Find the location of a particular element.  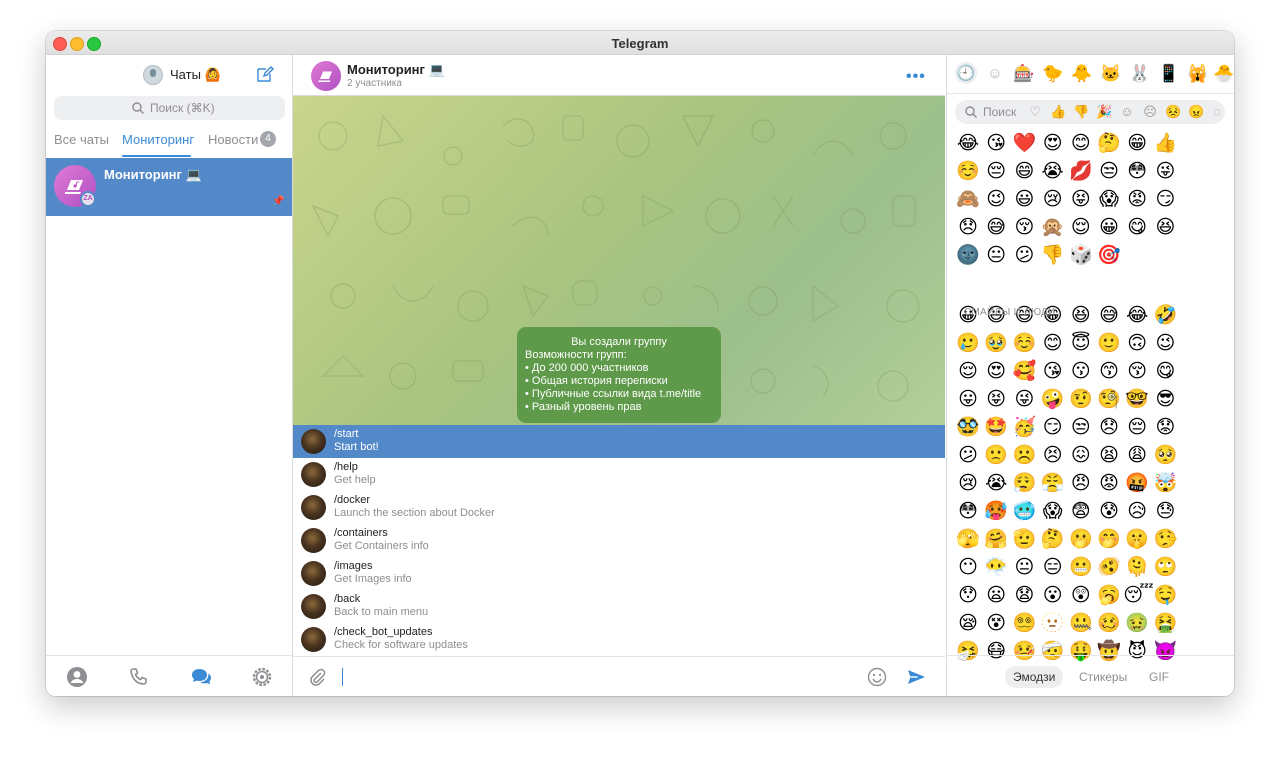

emoji-cell: 🥳 is located at coordinates (1024, 427).